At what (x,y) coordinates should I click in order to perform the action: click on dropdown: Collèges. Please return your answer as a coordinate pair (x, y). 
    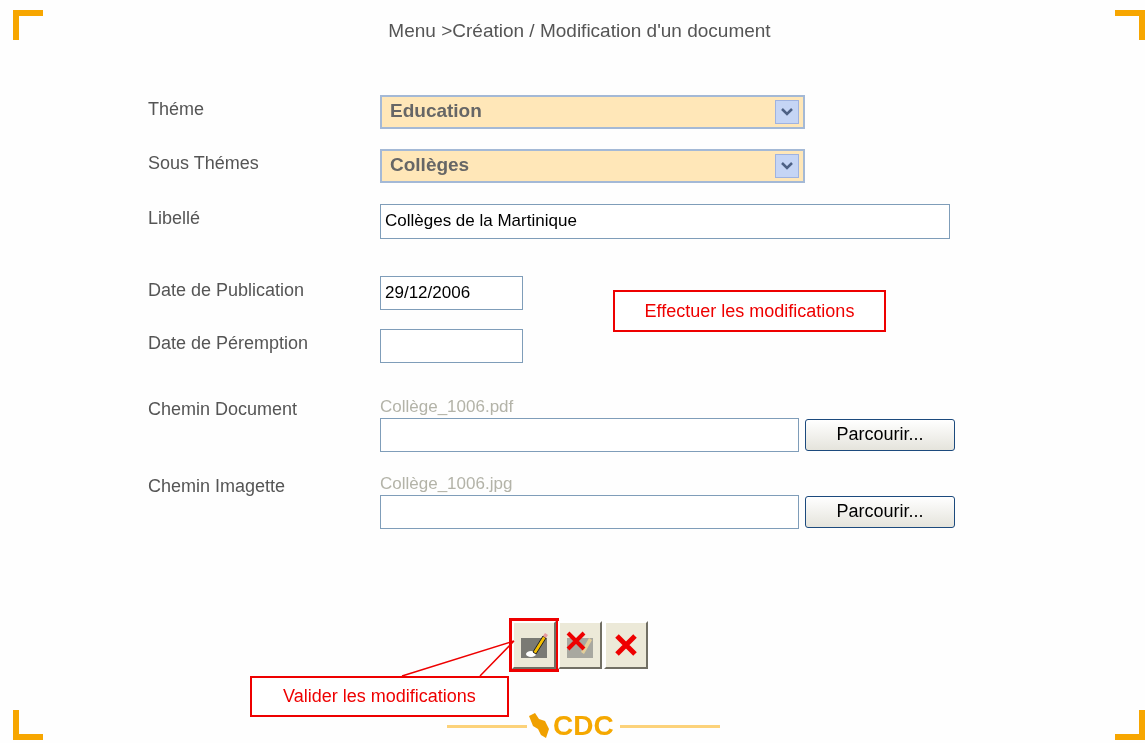
    Looking at the image, I should click on (592, 165).